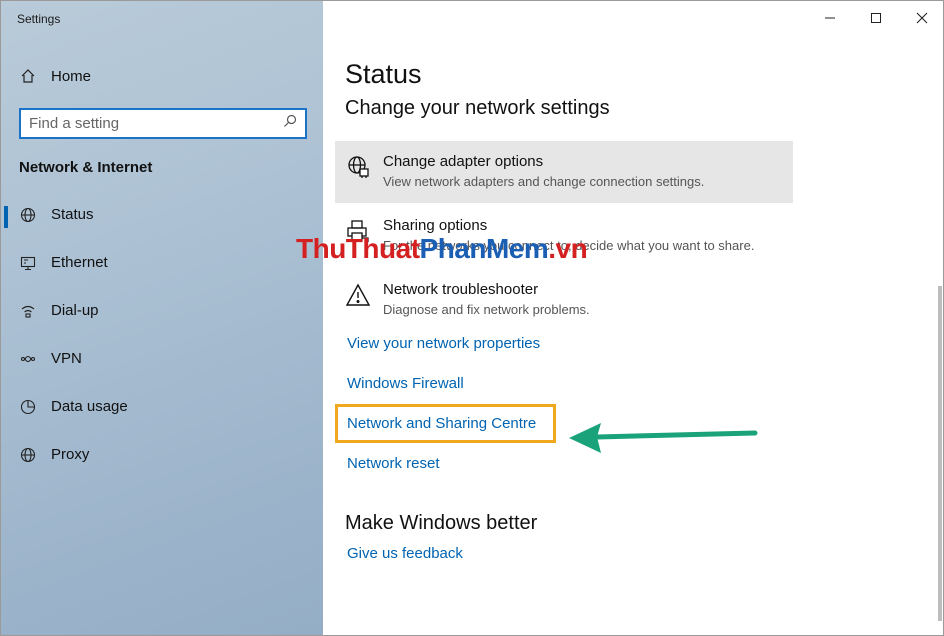 The height and width of the screenshot is (636, 944). What do you see at coordinates (89, 406) in the screenshot?
I see `sidebar-item-label: Data usage` at bounding box center [89, 406].